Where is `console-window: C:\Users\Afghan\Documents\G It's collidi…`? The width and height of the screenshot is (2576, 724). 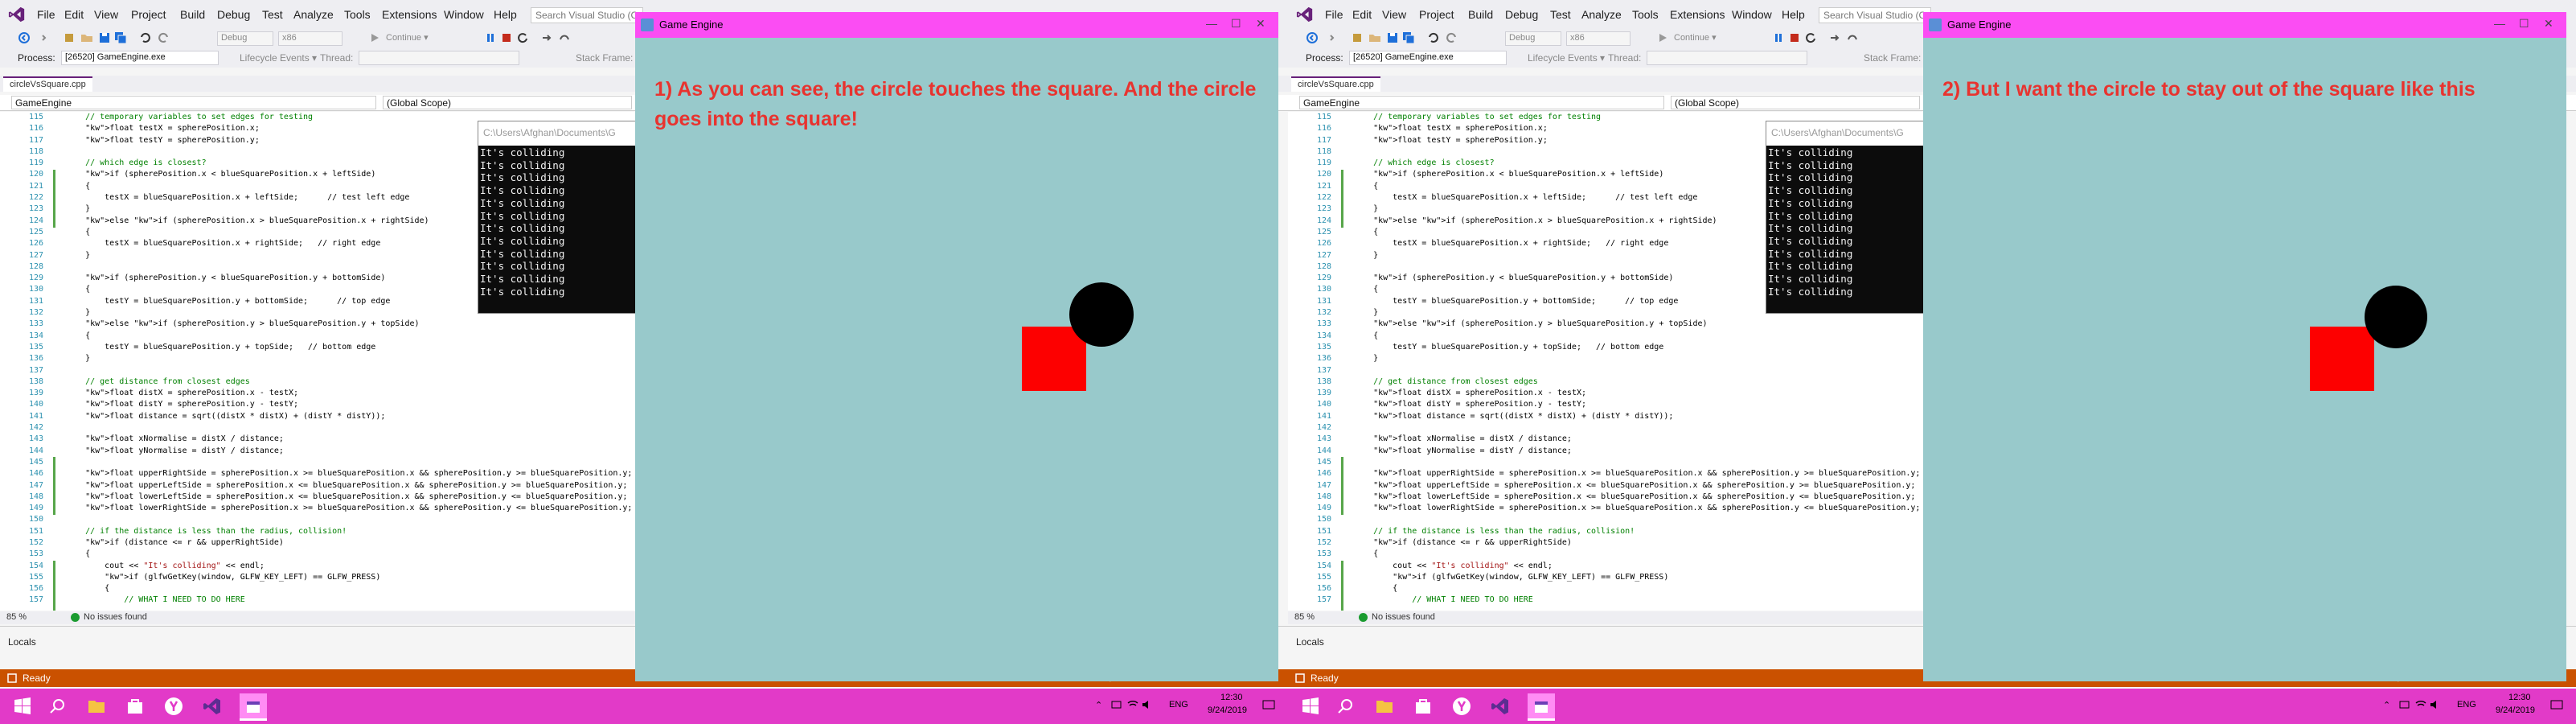
console-window: C:\Users\Afghan\Documents\G It's collidi… is located at coordinates (558, 217).